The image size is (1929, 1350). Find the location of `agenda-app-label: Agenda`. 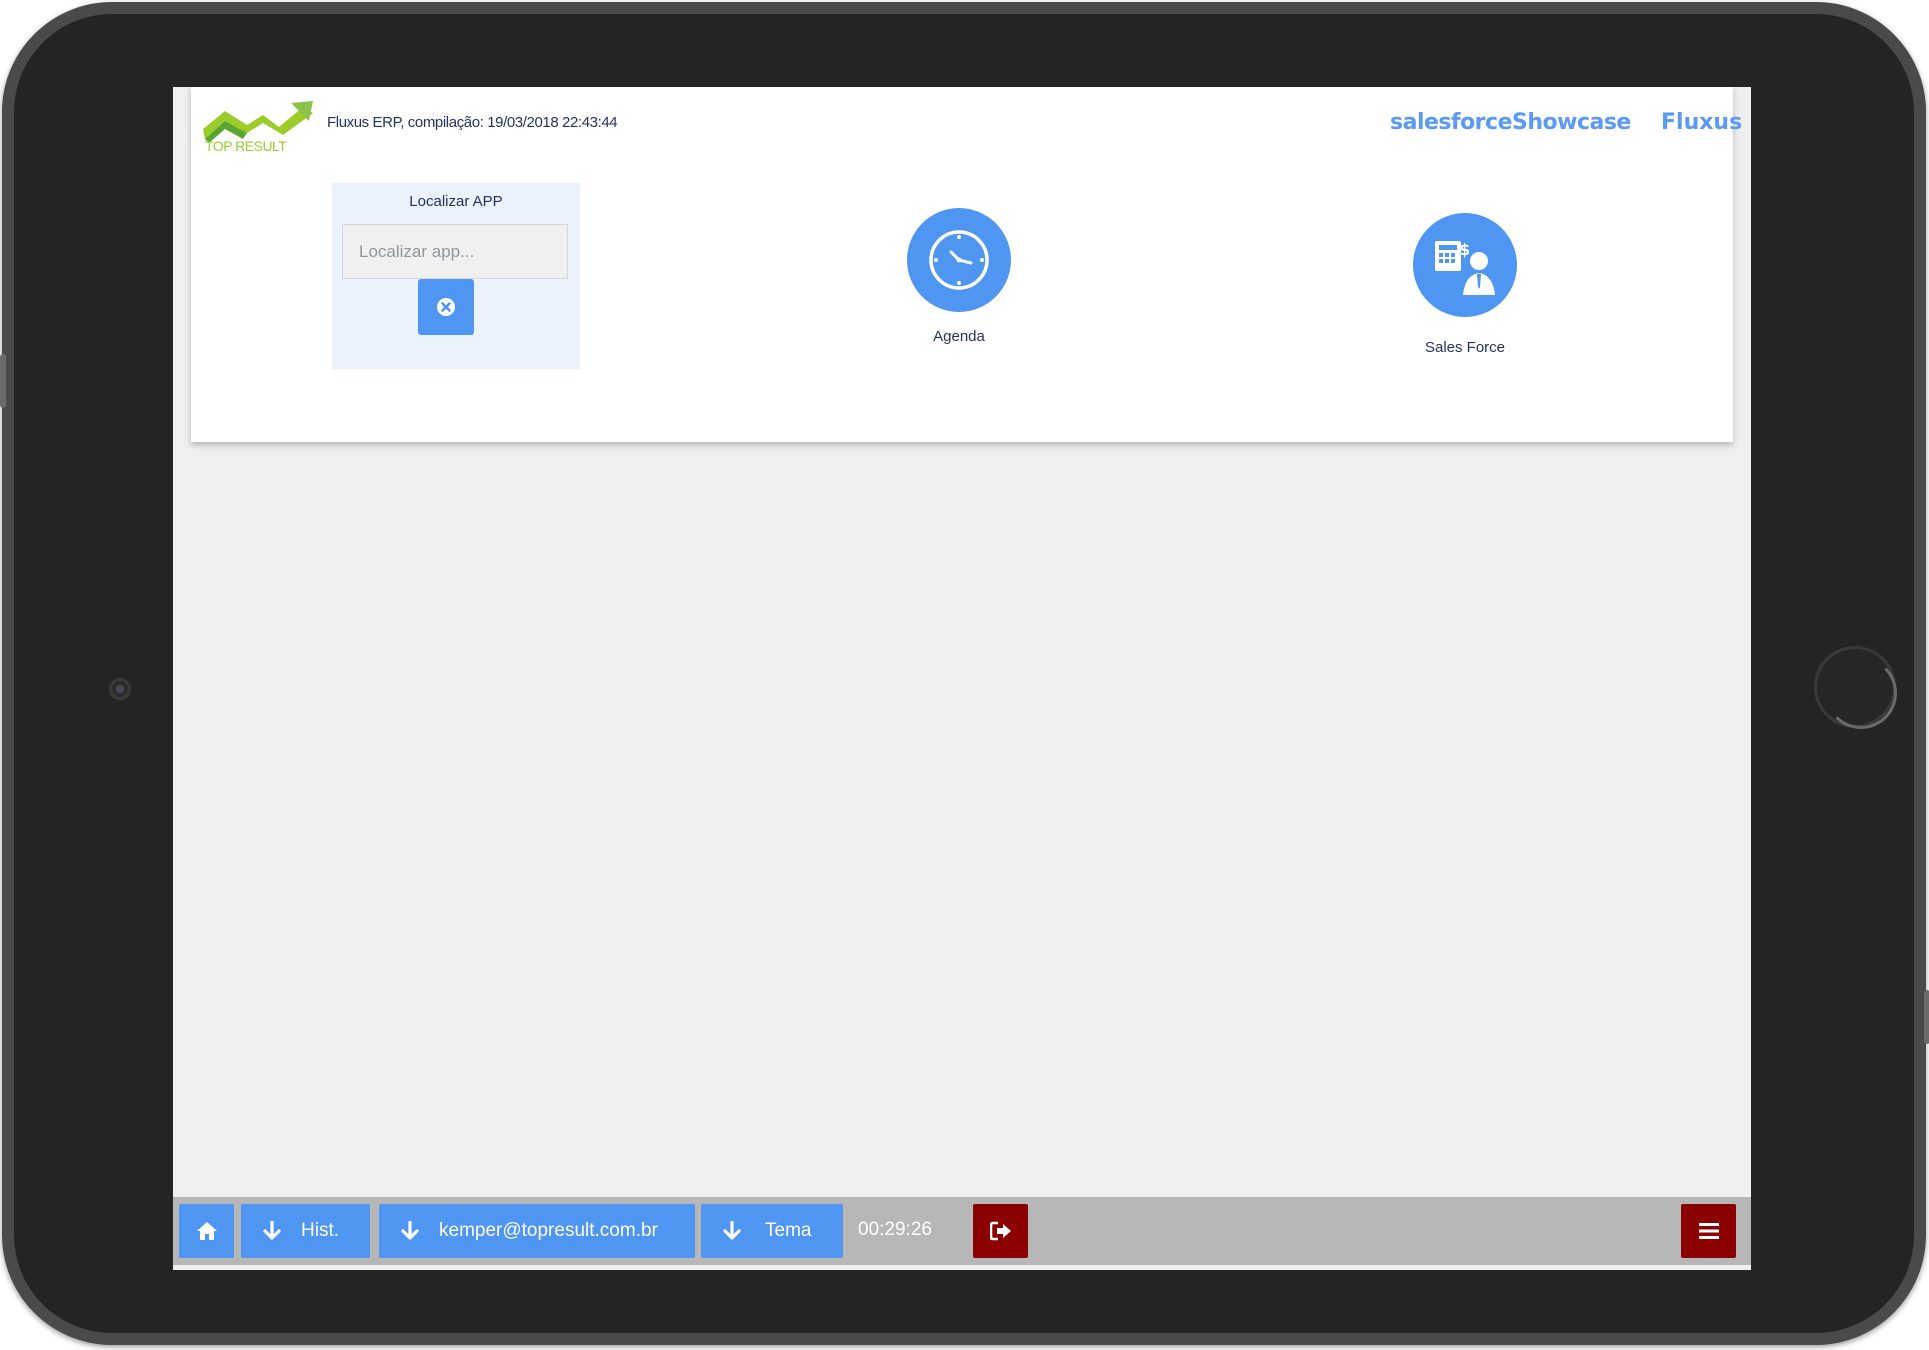

agenda-app-label: Agenda is located at coordinates (959, 336).